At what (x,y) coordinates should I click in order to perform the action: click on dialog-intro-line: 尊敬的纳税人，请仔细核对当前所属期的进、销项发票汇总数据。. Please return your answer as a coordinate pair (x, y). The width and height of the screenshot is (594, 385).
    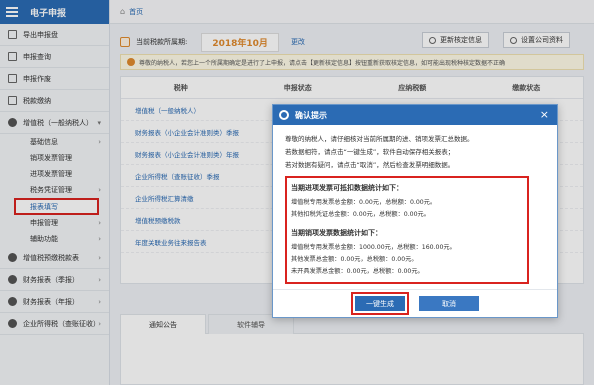
    Looking at the image, I should click on (379, 139).